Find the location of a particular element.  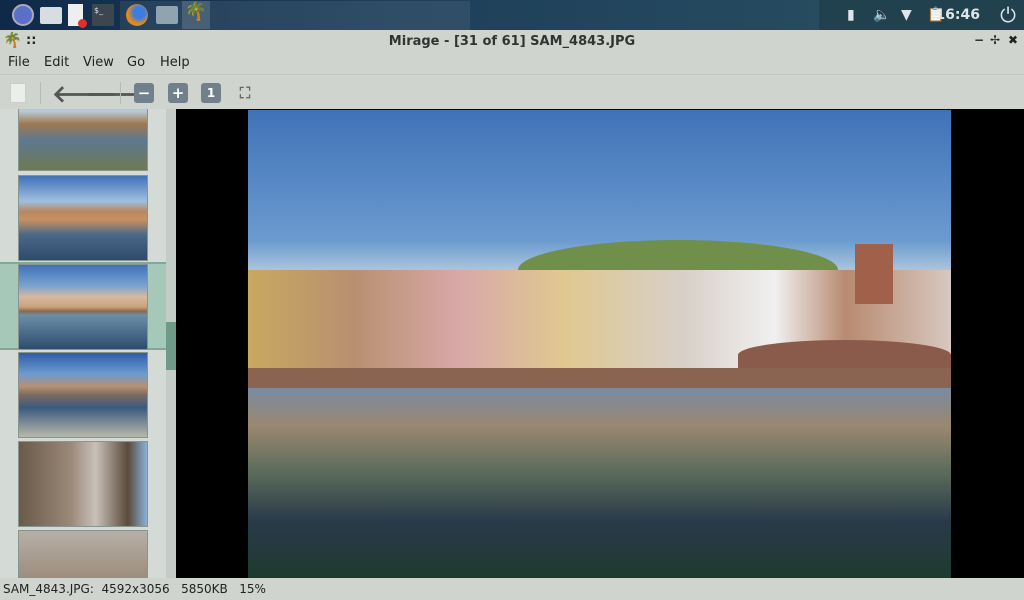

fit-screen-button: ⛶ is located at coordinates (245, 93).